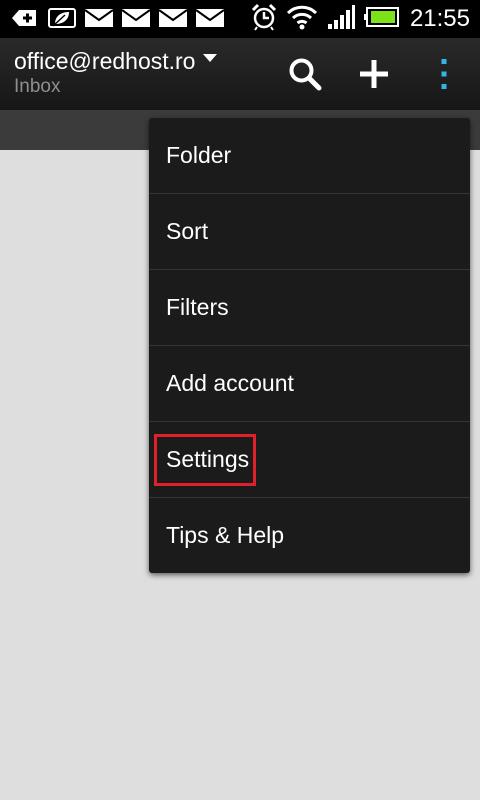 The width and height of the screenshot is (480, 800). I want to click on search-icon, so click(305, 74).